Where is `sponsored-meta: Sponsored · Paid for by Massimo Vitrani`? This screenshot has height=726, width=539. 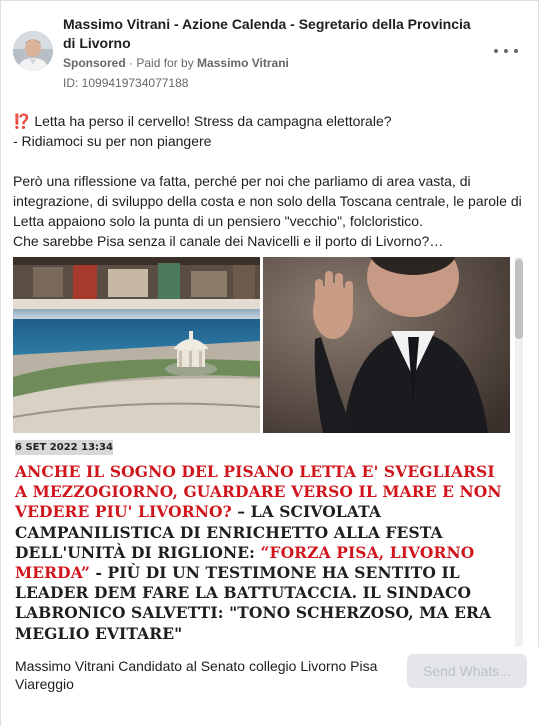
sponsored-meta: Sponsored · Paid for by Massimo Vitrani is located at coordinates (176, 63).